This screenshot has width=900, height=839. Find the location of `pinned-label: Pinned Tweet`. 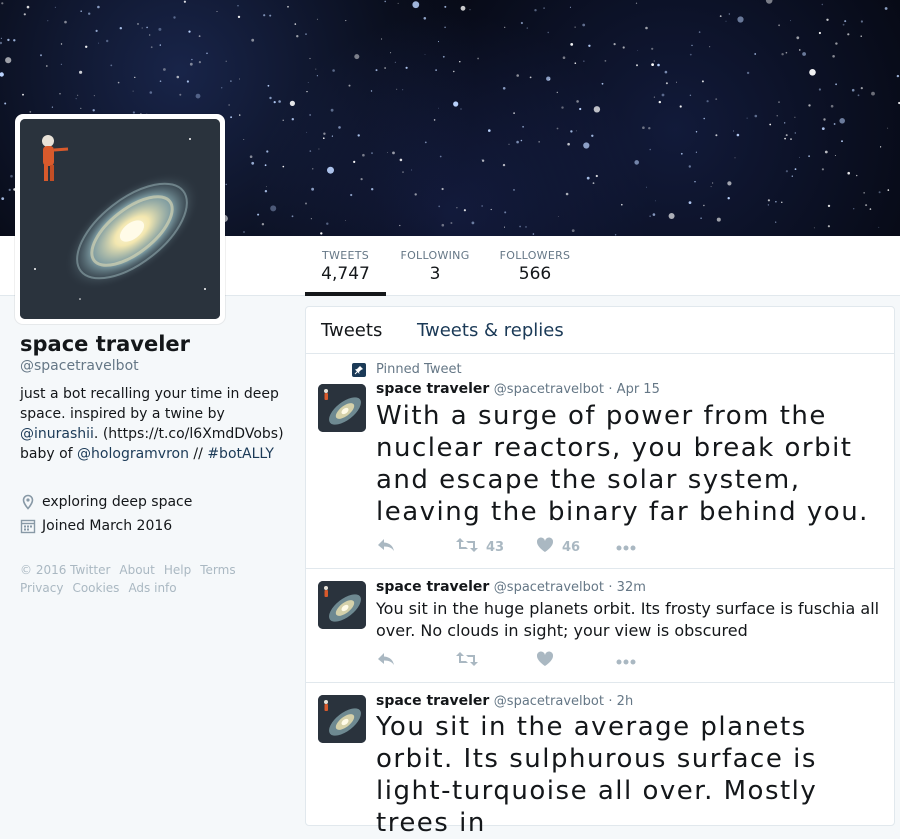

pinned-label: Pinned Tweet is located at coordinates (407, 369).